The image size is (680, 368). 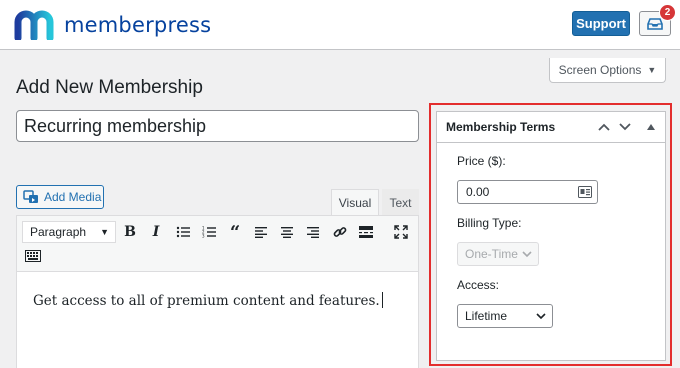 What do you see at coordinates (585, 192) in the screenshot?
I see `id-card-icon` at bounding box center [585, 192].